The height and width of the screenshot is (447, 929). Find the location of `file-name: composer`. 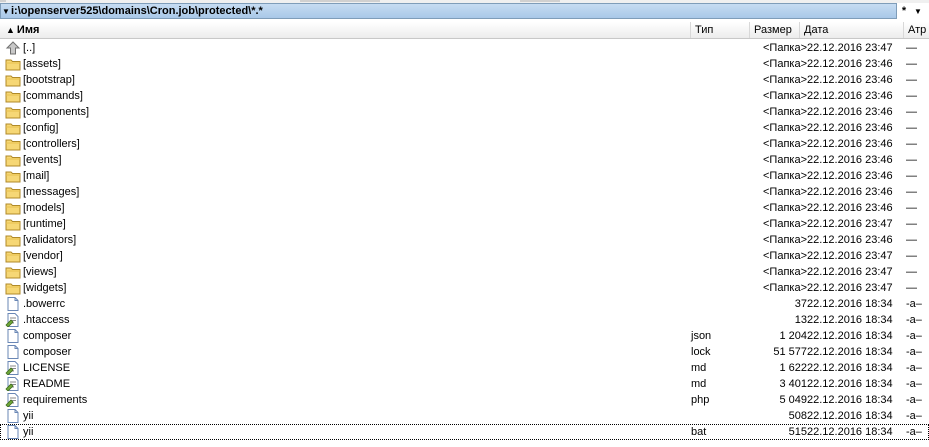

file-name: composer is located at coordinates (47, 336).